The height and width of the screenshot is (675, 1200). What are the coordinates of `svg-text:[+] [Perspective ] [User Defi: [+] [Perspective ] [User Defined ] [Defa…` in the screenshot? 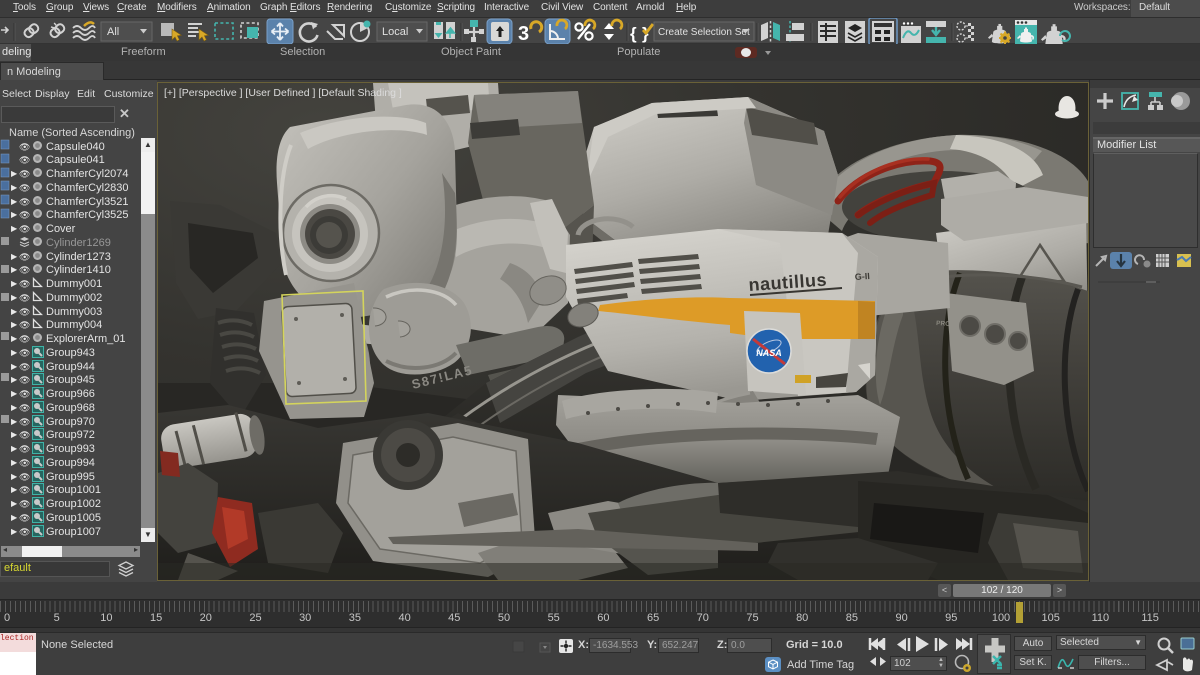 It's located at (283, 93).